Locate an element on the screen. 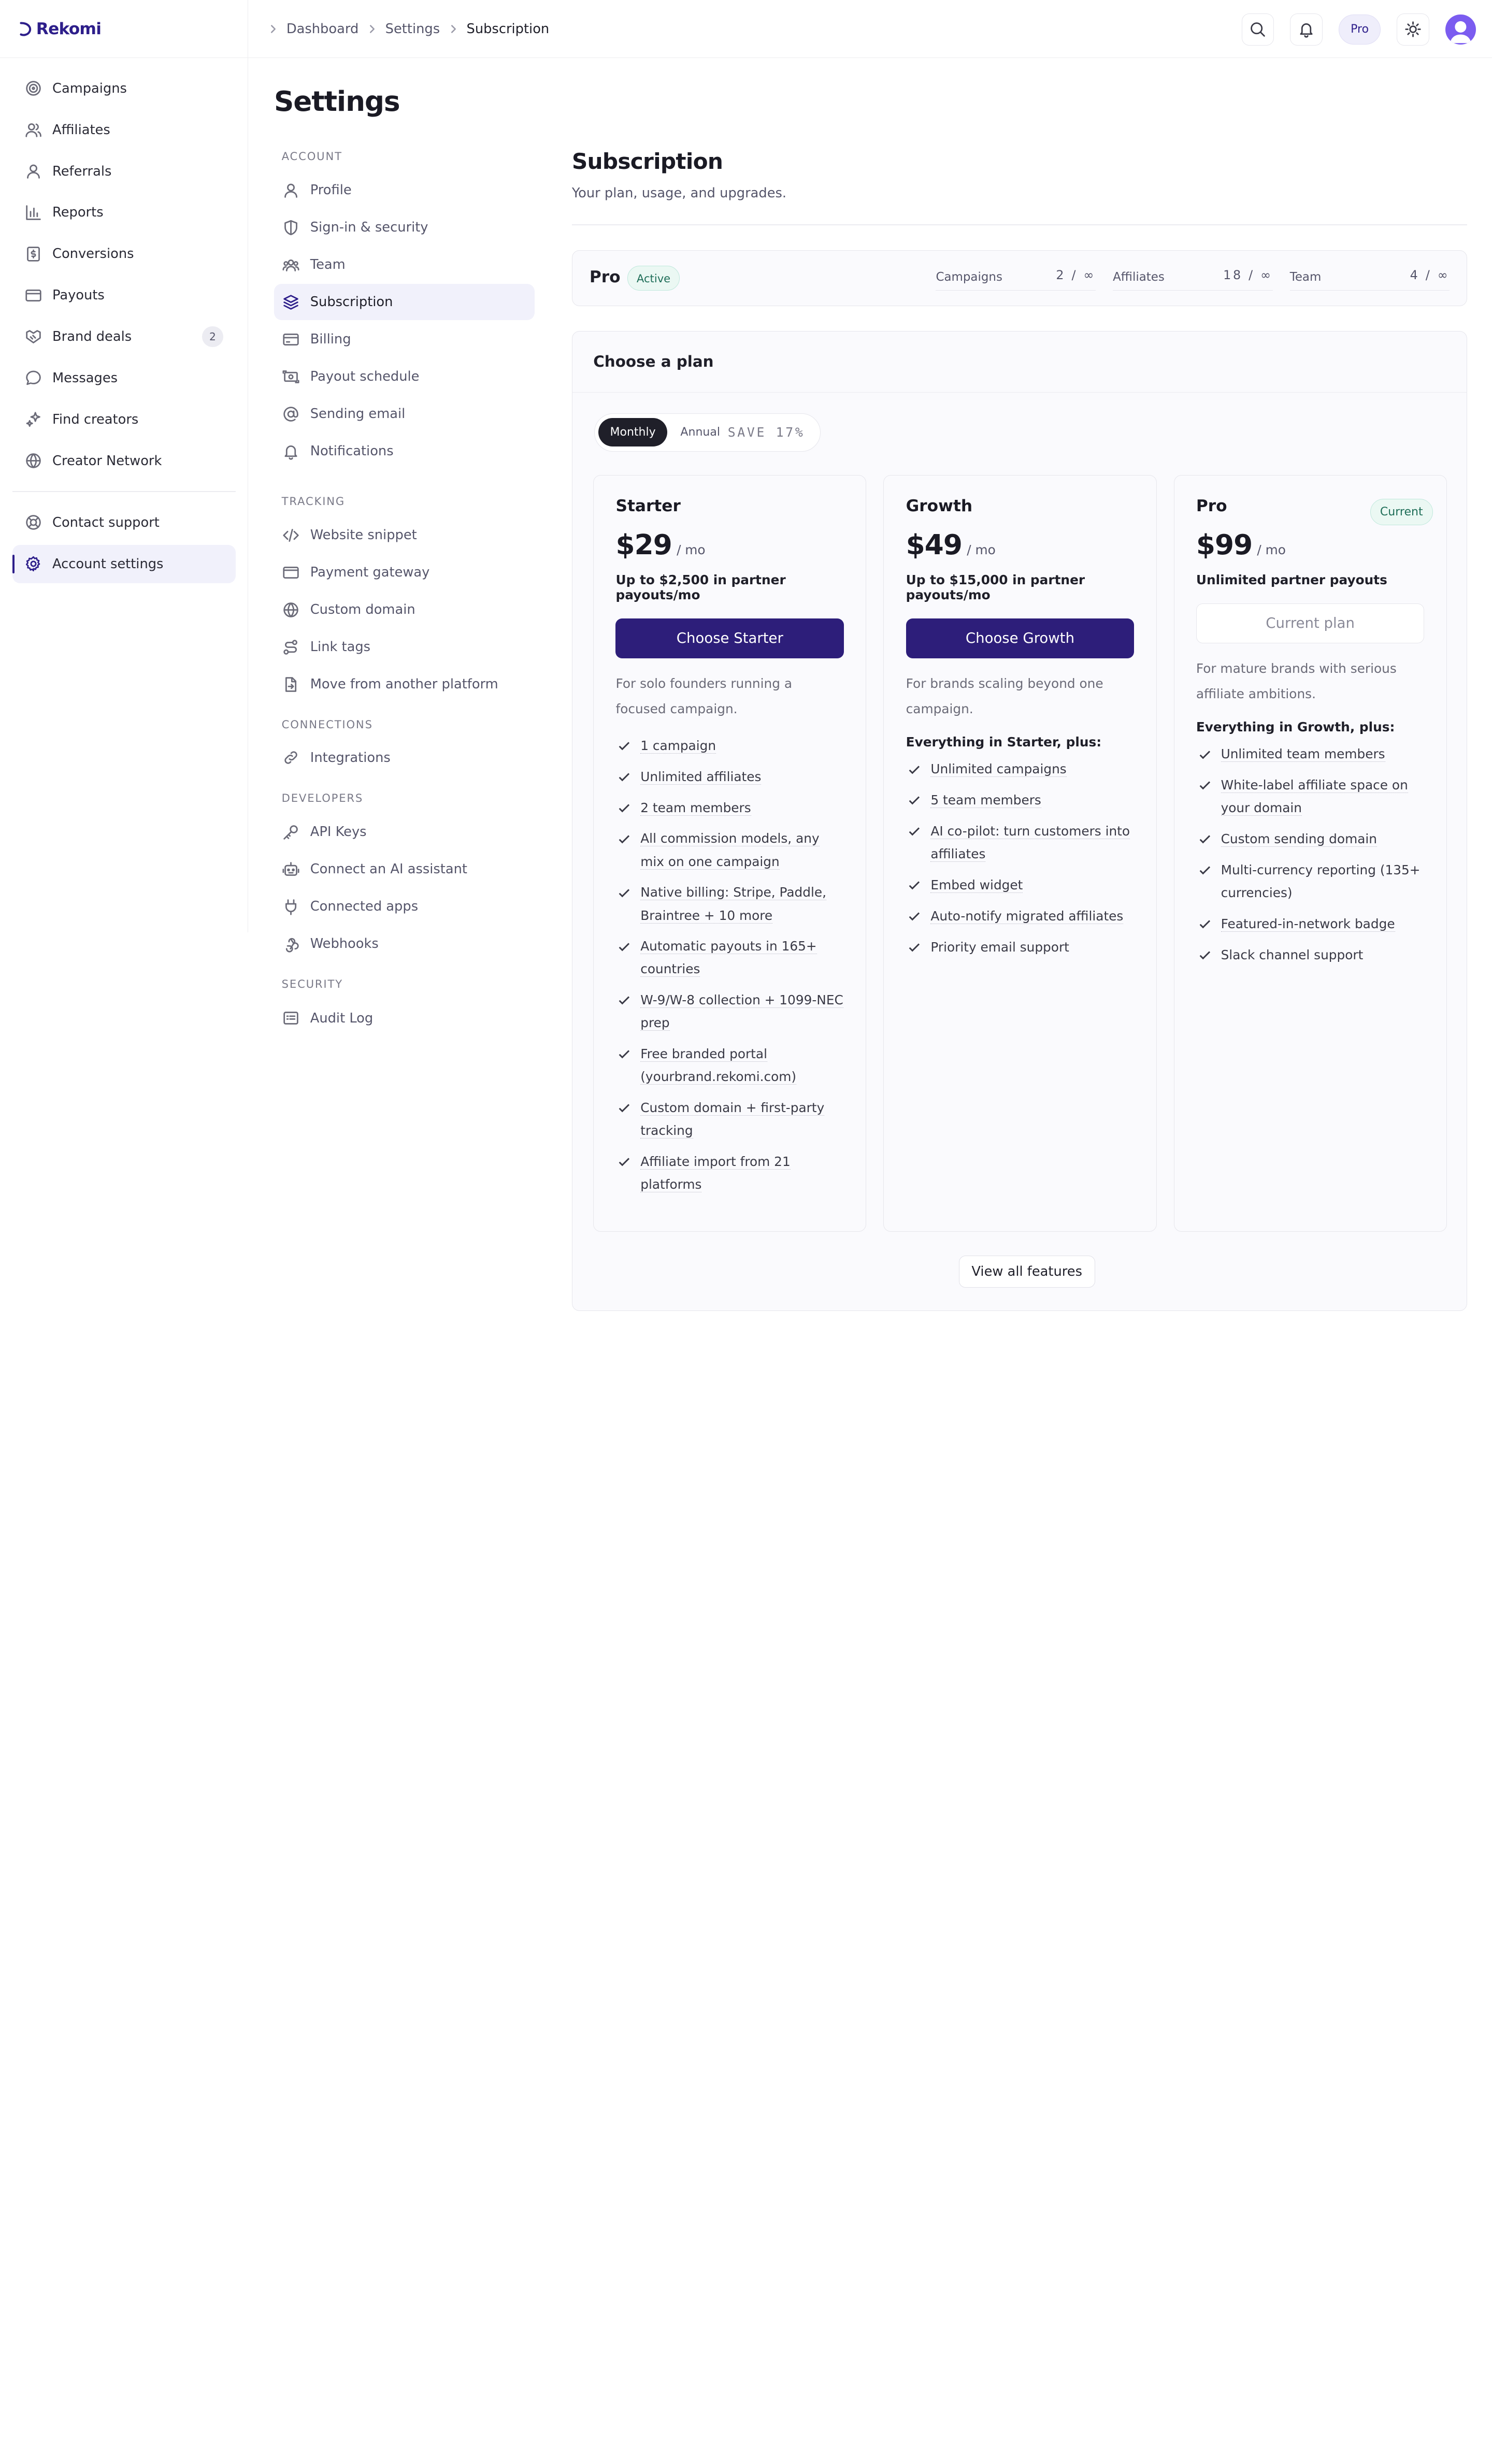  feature-label: Custom domain + first-party tracking is located at coordinates (733, 1120).